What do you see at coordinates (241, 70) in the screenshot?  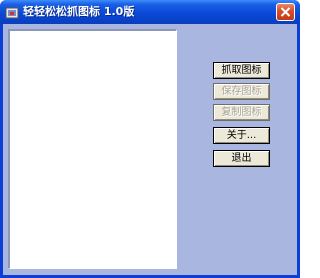 I see `capture-icon-button: 抓取图标` at bounding box center [241, 70].